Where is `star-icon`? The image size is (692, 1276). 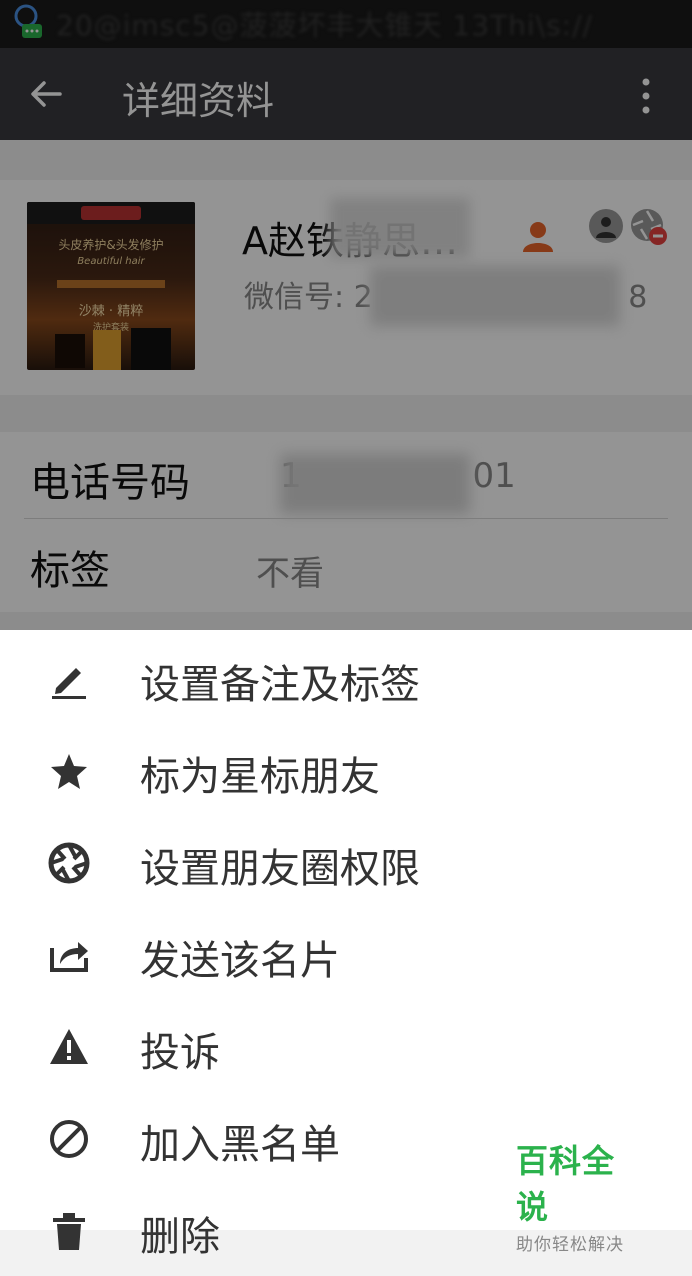 star-icon is located at coordinates (69, 771).